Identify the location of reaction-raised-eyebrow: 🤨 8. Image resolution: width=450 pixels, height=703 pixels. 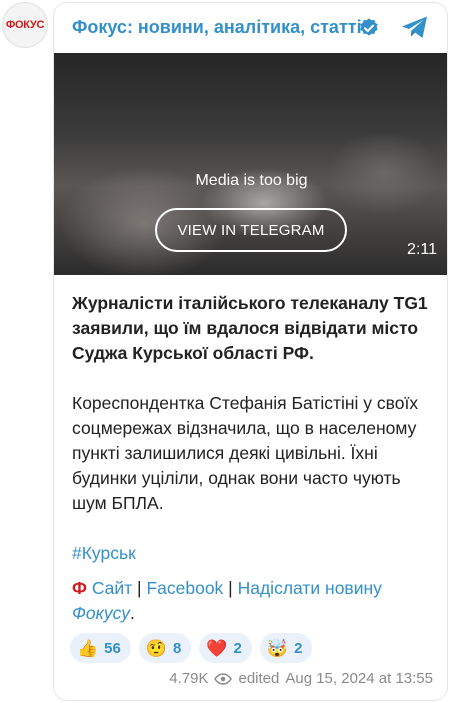
(165, 648).